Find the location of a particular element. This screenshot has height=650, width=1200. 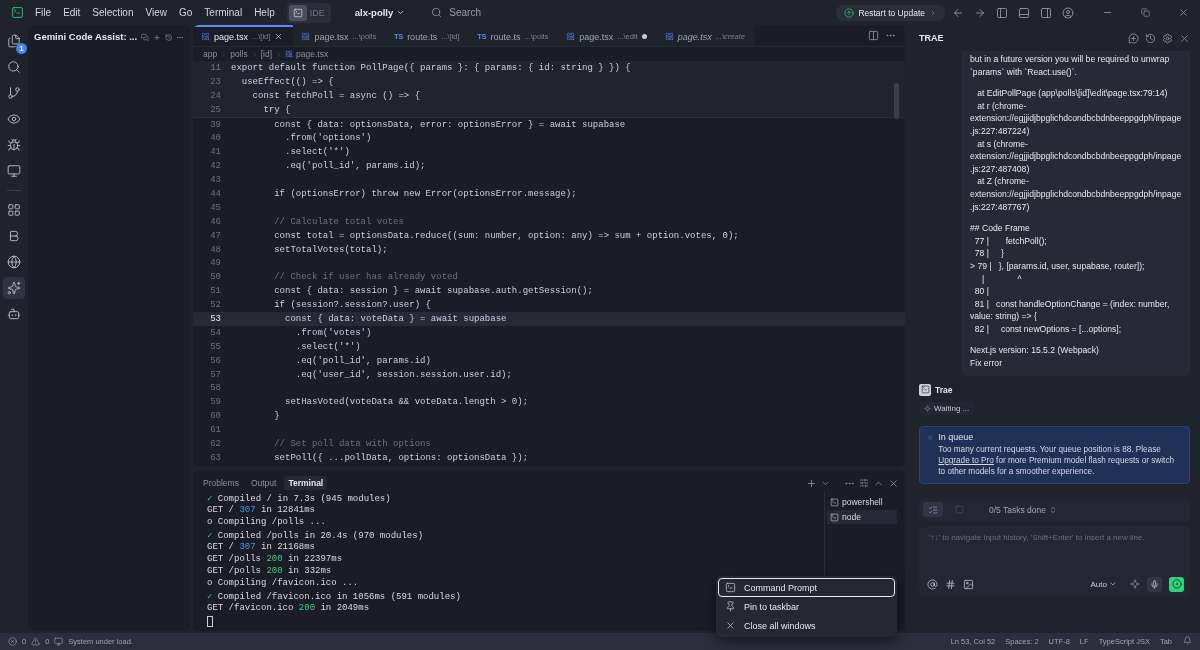

panel-tab: Output is located at coordinates (263, 483).